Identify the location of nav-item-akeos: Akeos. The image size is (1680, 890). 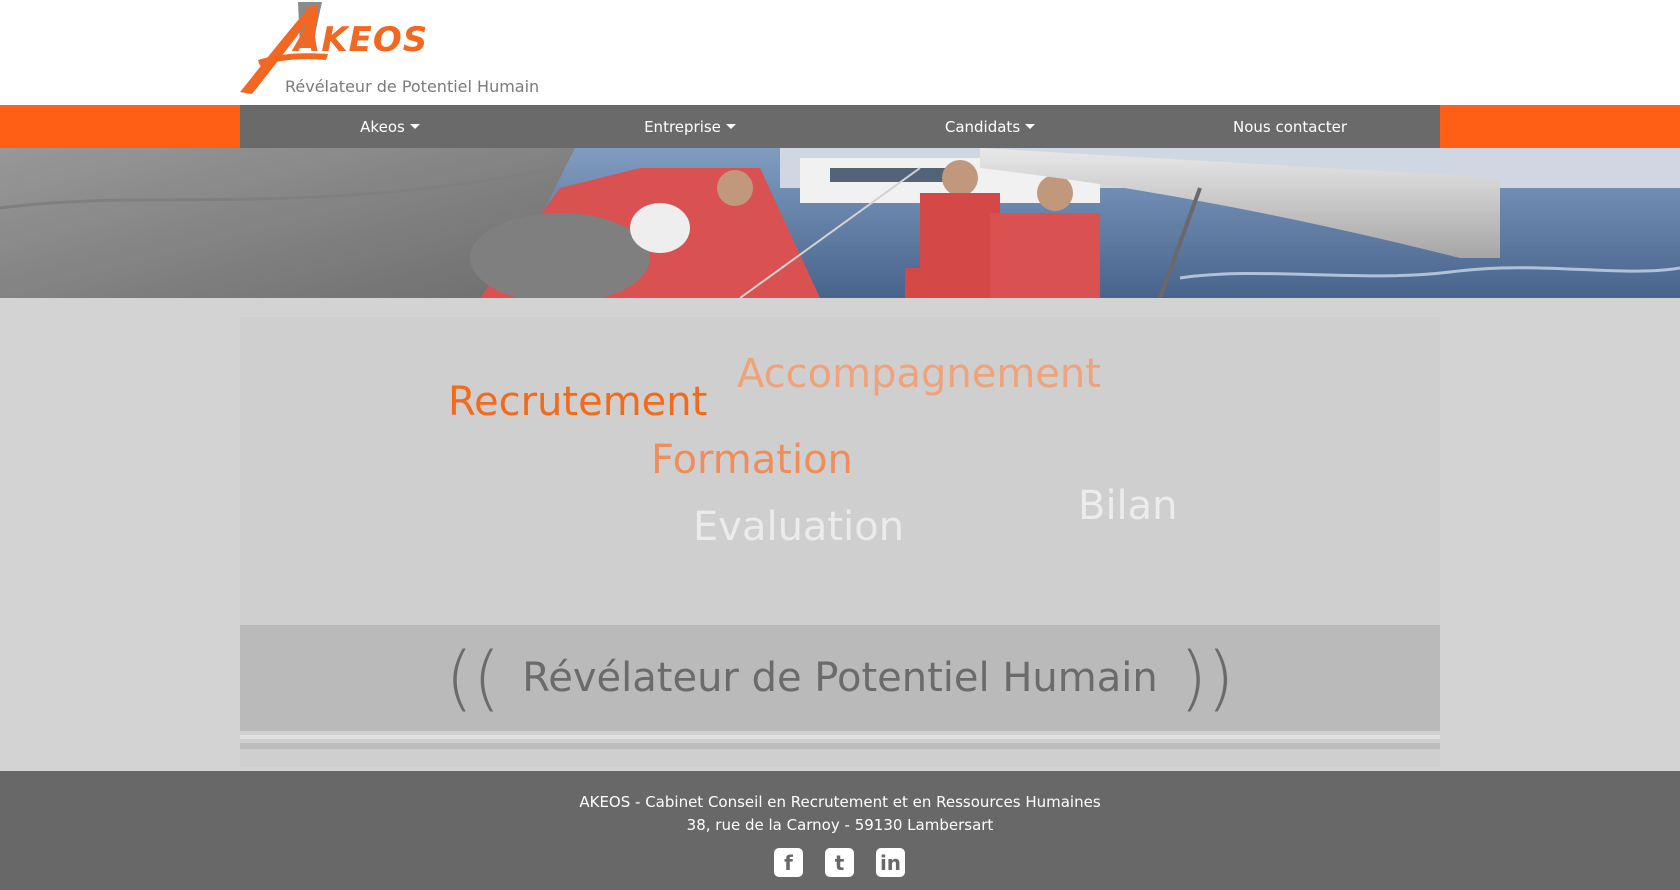
(390, 126).